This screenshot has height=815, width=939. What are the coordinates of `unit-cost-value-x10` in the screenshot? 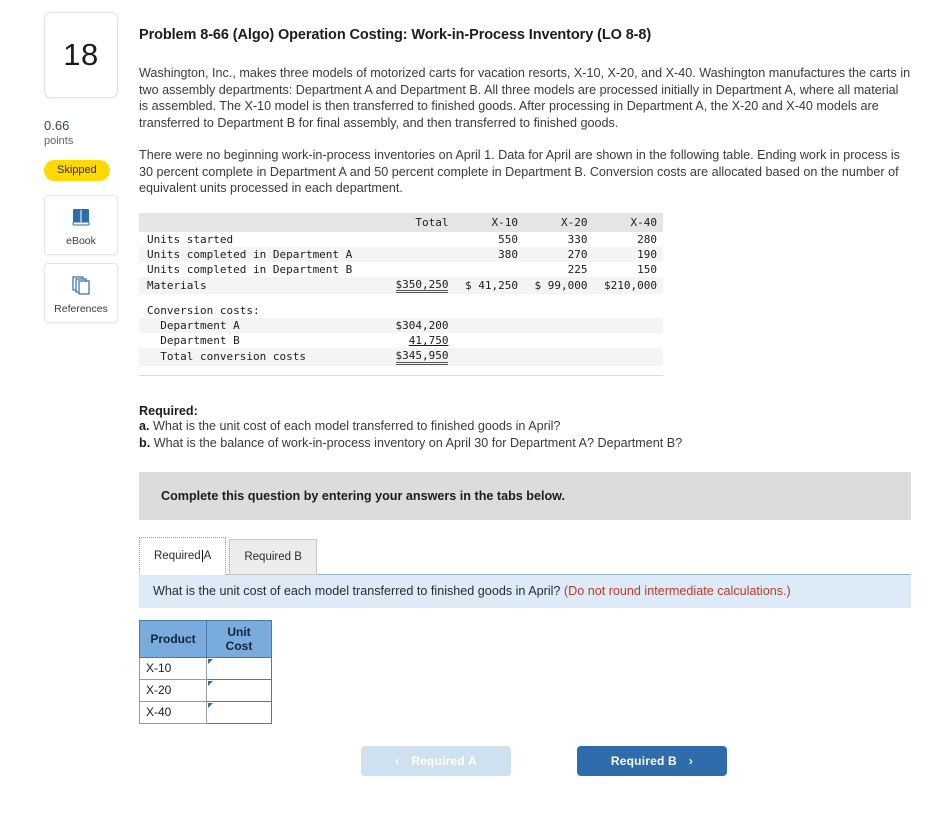 It's located at (214, 668).